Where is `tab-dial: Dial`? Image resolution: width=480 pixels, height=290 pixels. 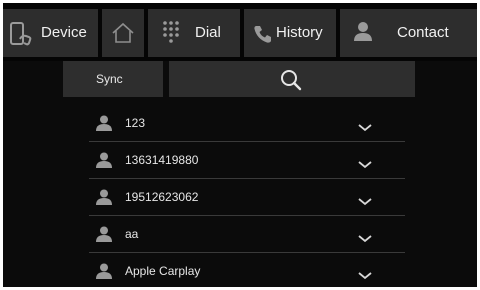 tab-dial: Dial is located at coordinates (194, 33).